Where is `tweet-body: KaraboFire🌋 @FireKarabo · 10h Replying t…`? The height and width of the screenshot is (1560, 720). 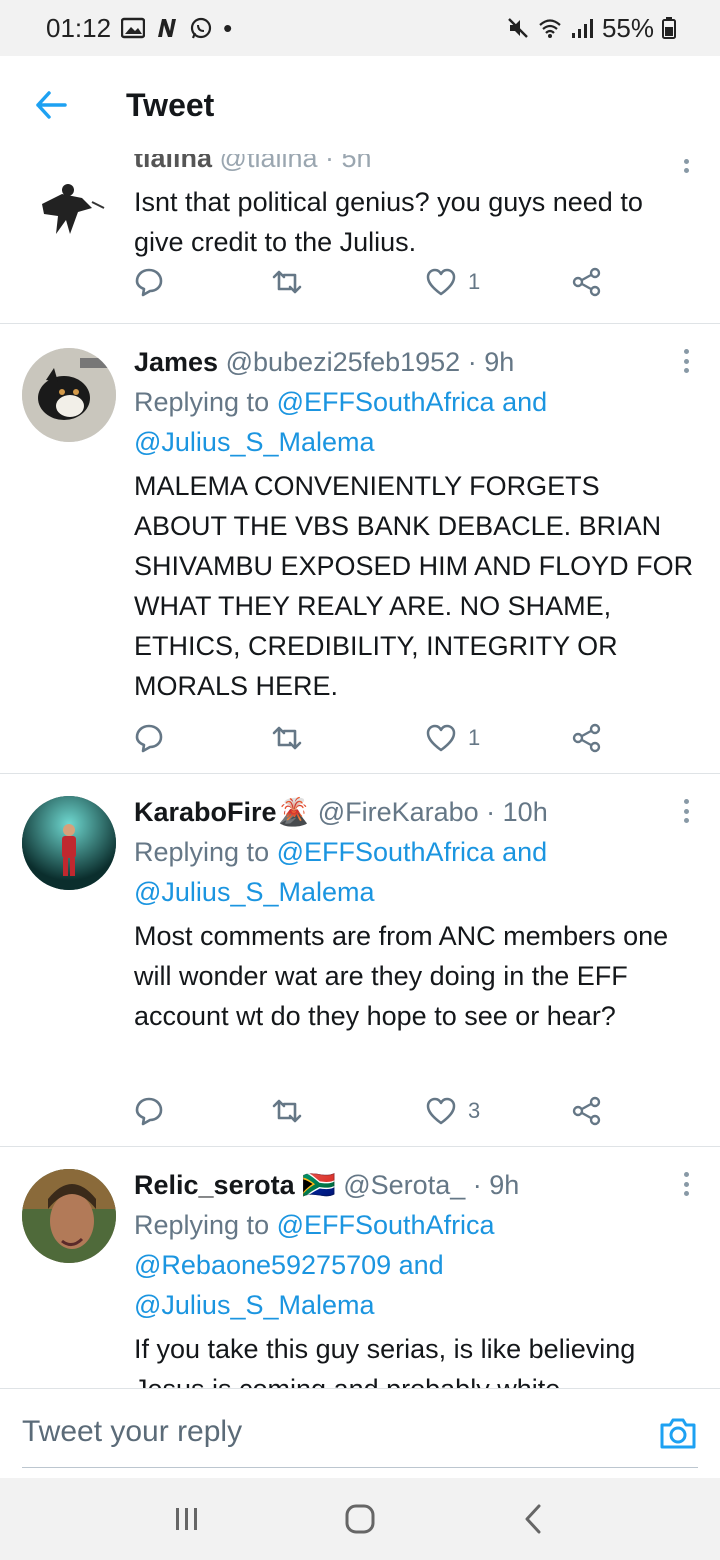
tweet-body: KaraboFire🌋 @FireKarabo · 10h Replying t… is located at coordinates (415, 914).